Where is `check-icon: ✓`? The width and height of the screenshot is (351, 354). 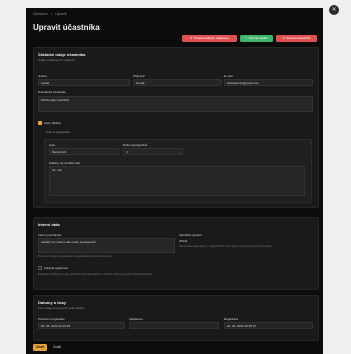 check-icon: ✓ is located at coordinates (246, 38).